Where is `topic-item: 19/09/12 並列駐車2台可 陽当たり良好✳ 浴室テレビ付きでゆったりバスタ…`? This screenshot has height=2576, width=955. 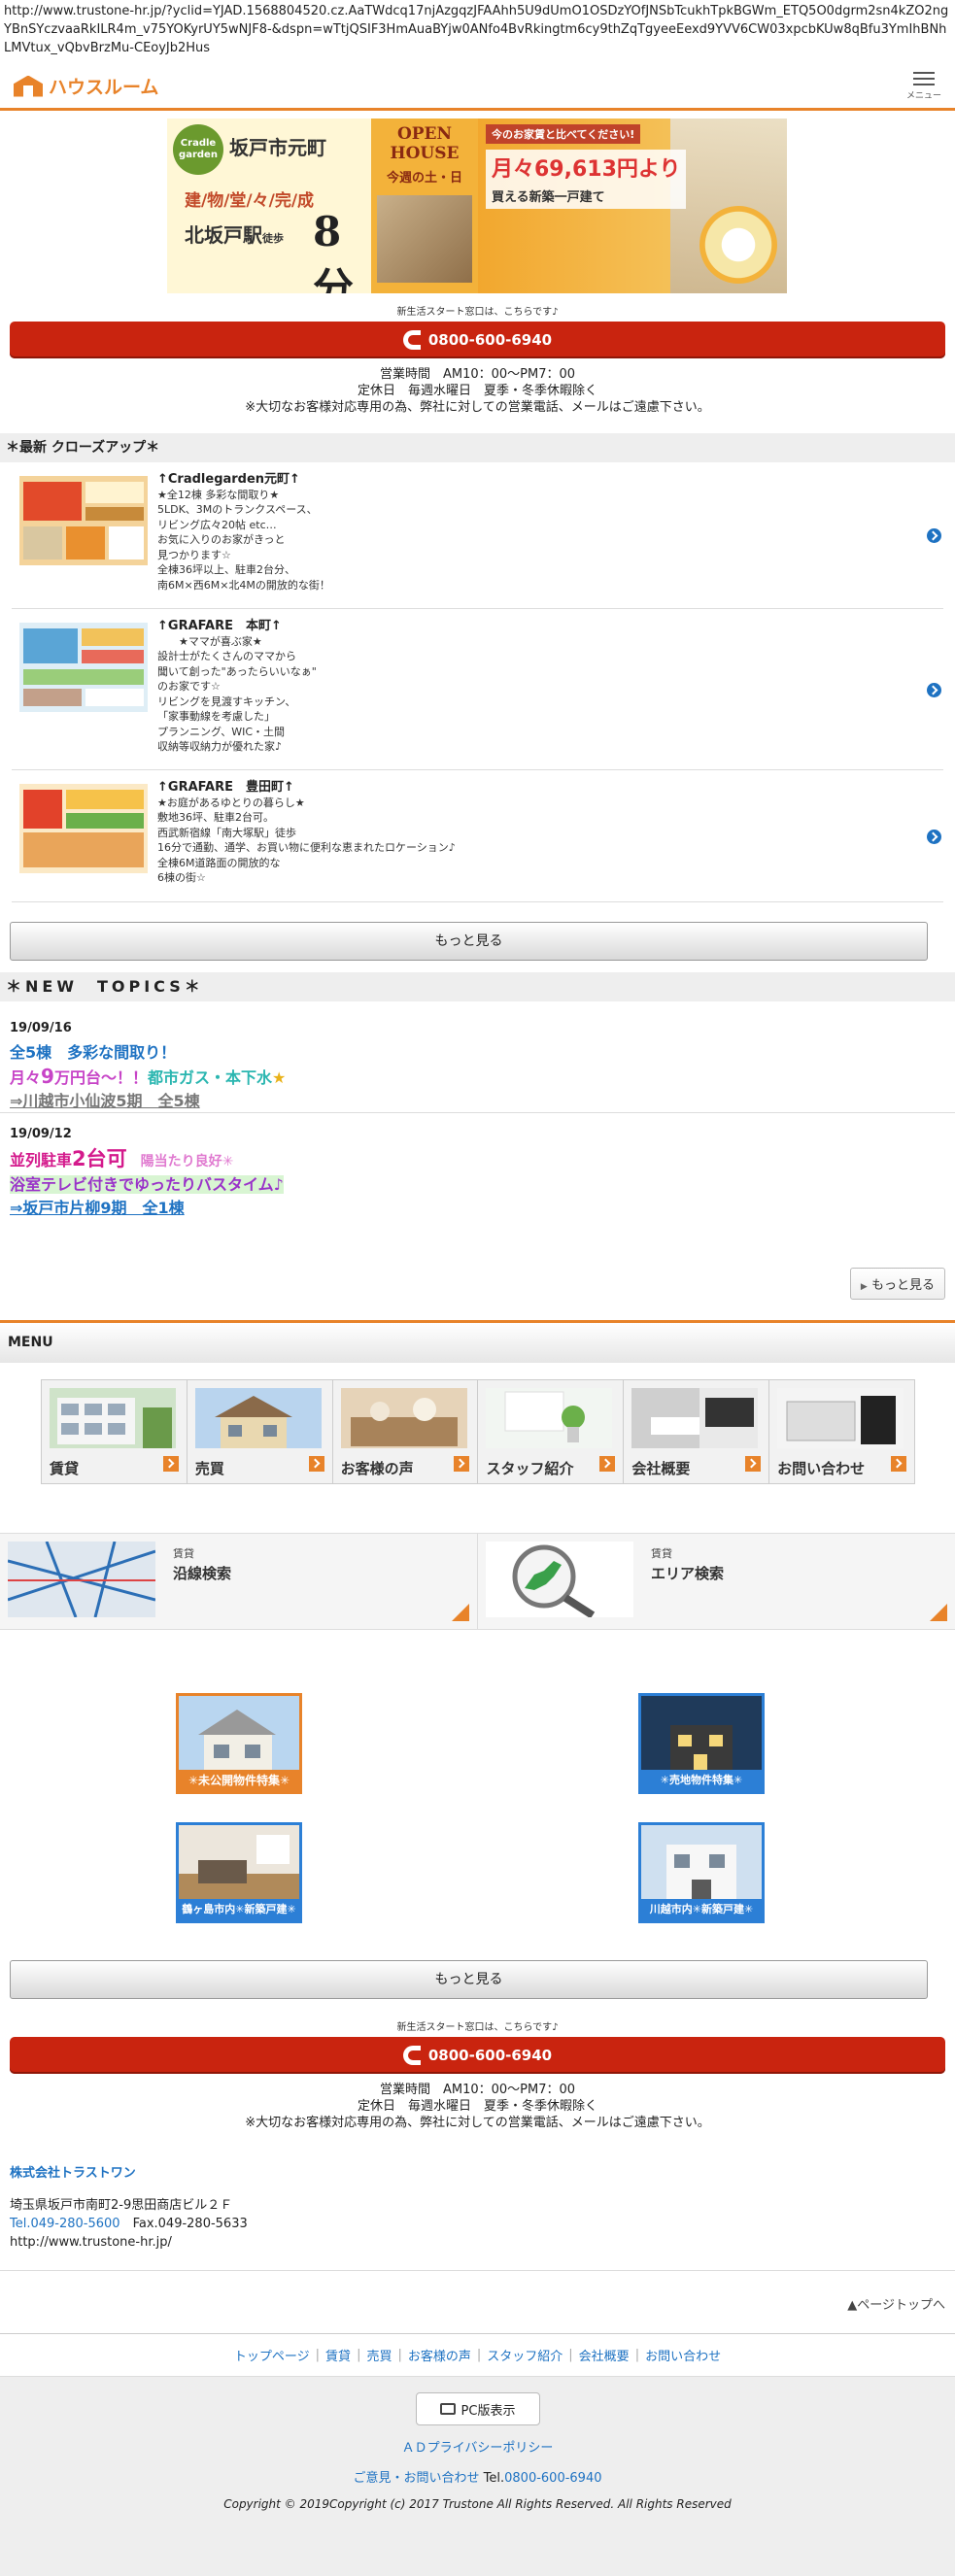 topic-item: 19/09/12 並列駐車2台可 陽当たり良好✳ 浴室テレビ付きでゆったりバスタ… is located at coordinates (477, 1171).